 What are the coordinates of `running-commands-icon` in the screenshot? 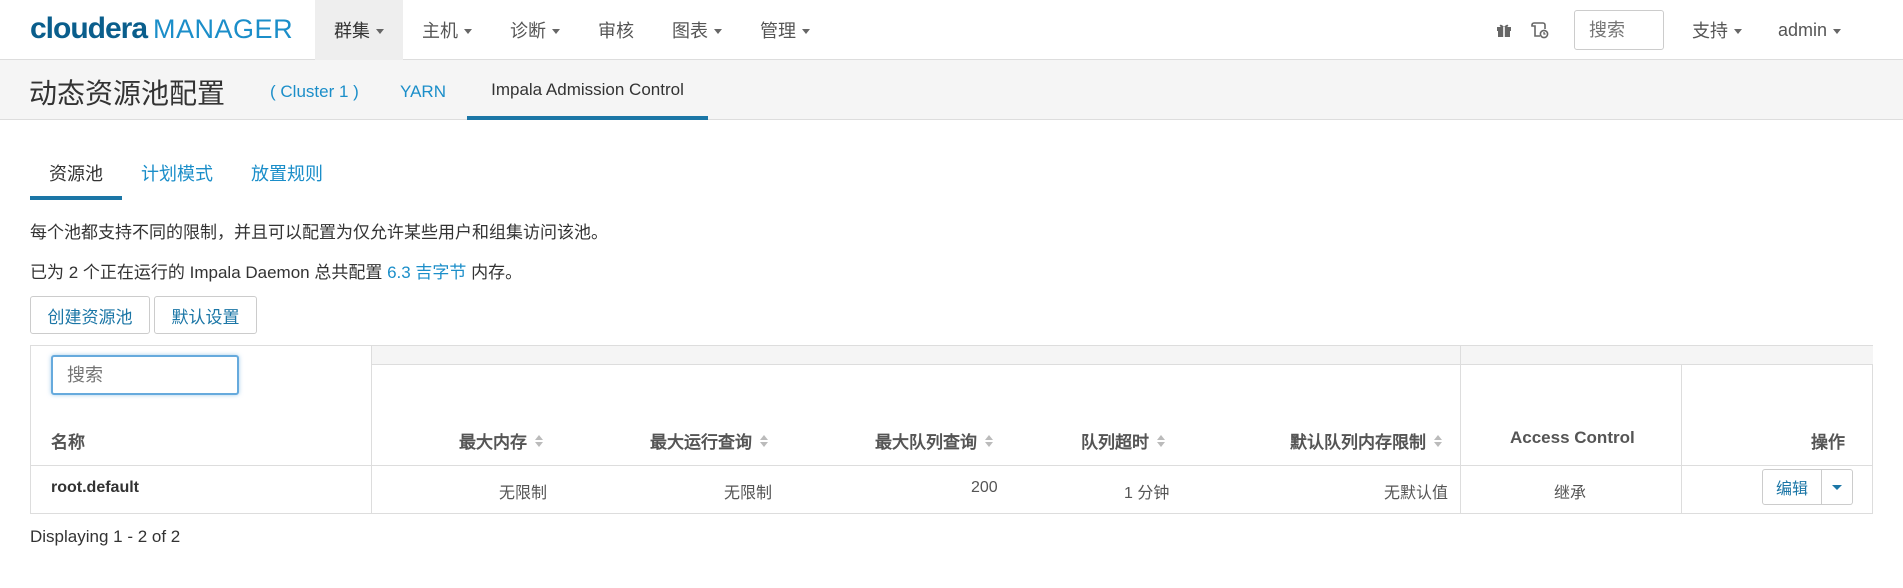 It's located at (1540, 30).